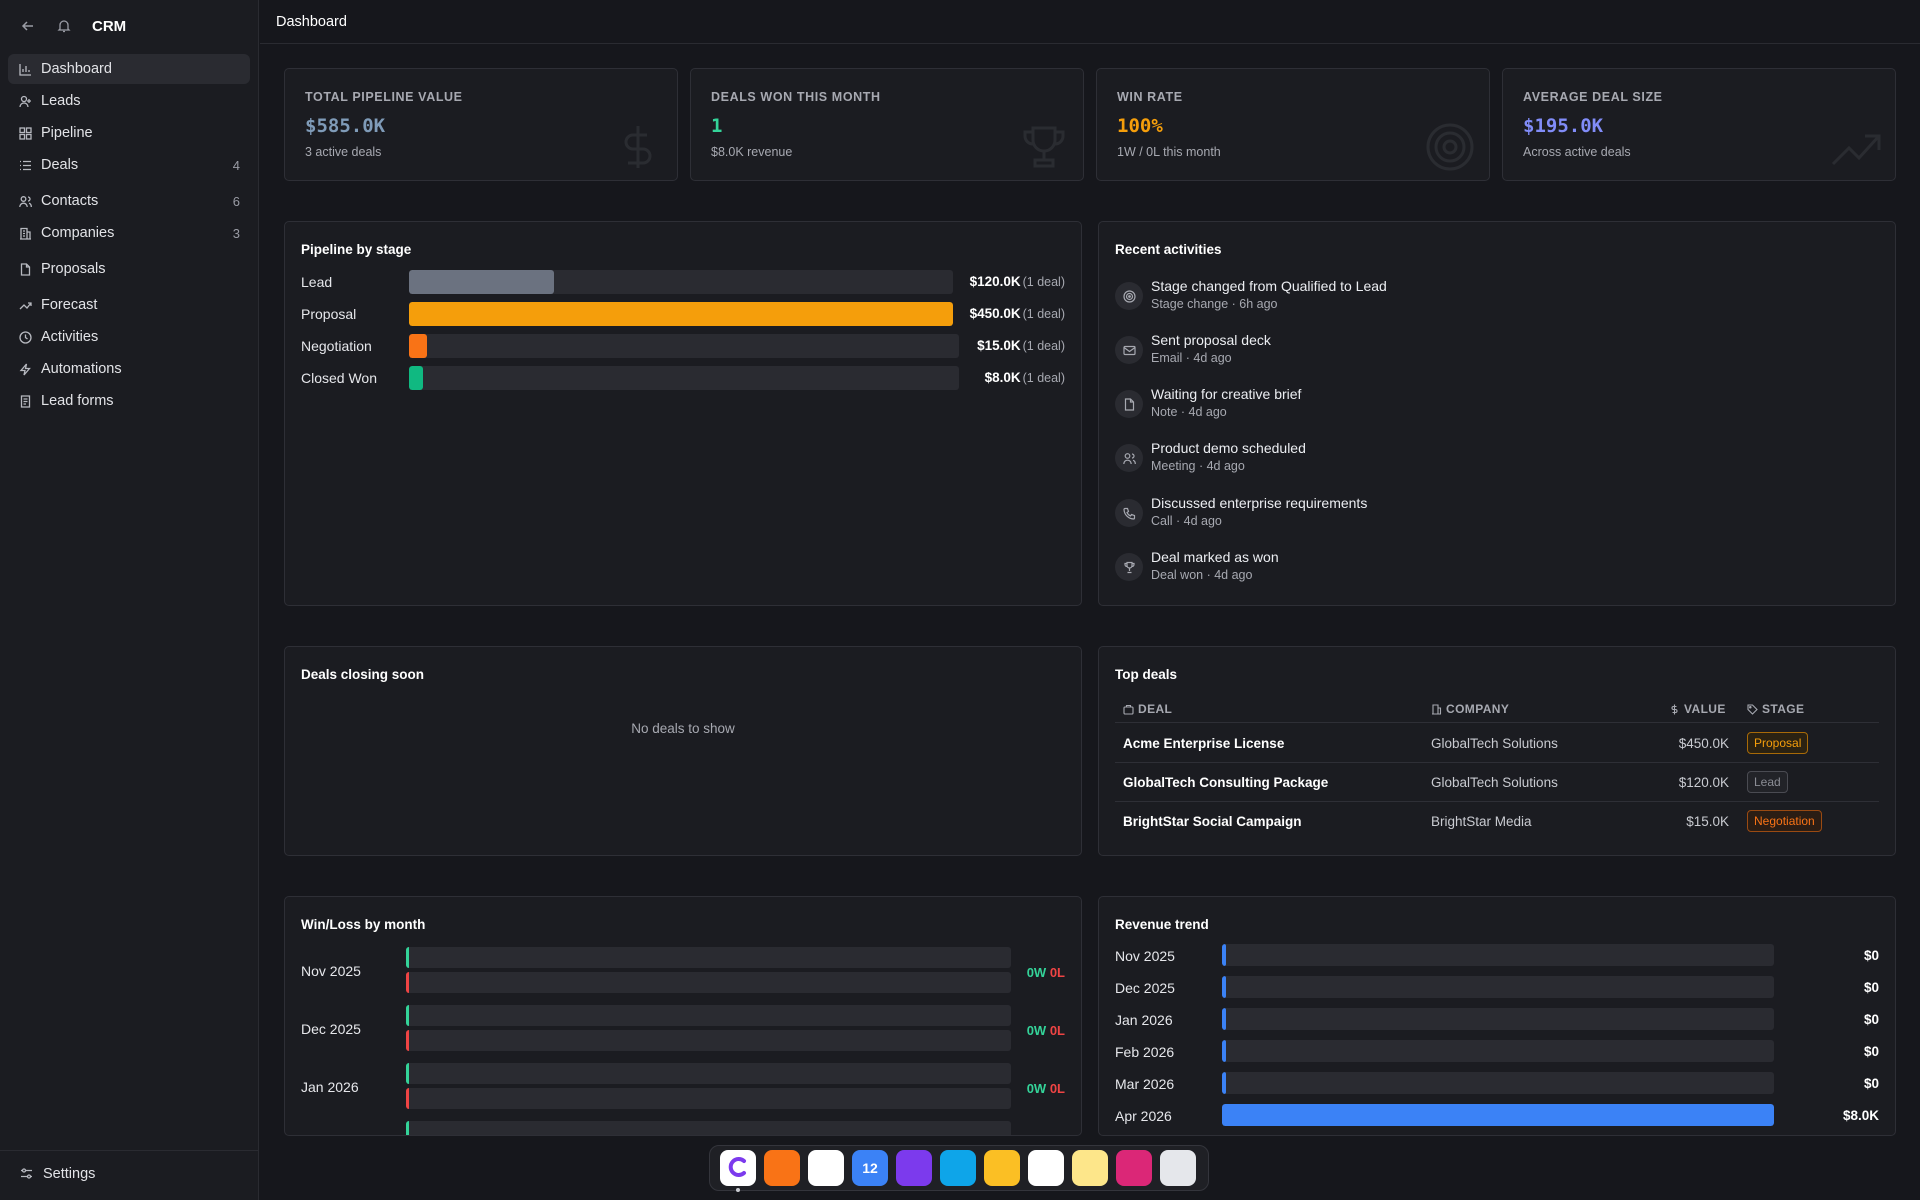  I want to click on deal-name: BrightStar Social Campaign, so click(1212, 821).